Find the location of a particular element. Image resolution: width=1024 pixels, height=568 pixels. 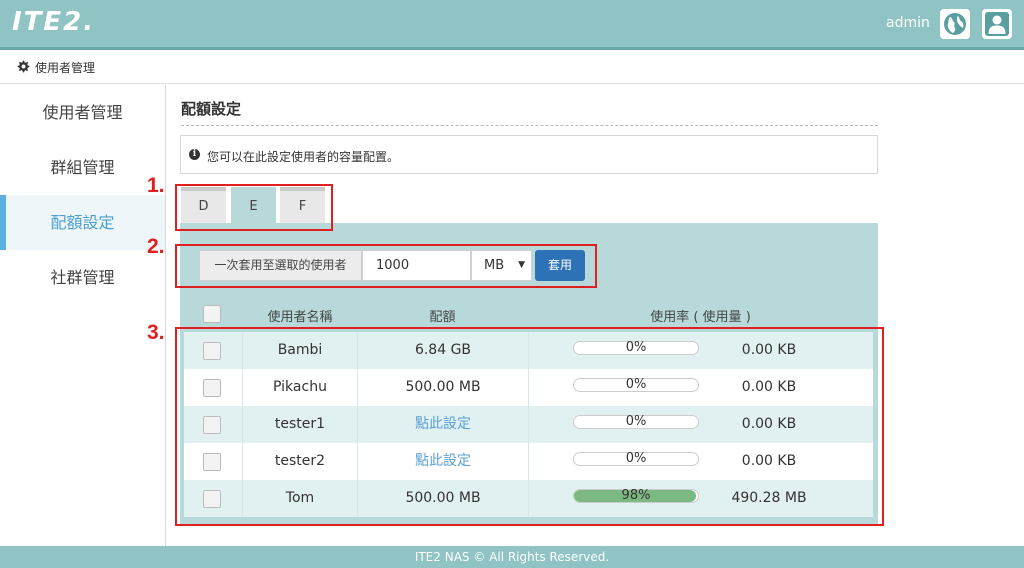

column-header-usage: 使用率 ( 使用量 ) is located at coordinates (700, 317).